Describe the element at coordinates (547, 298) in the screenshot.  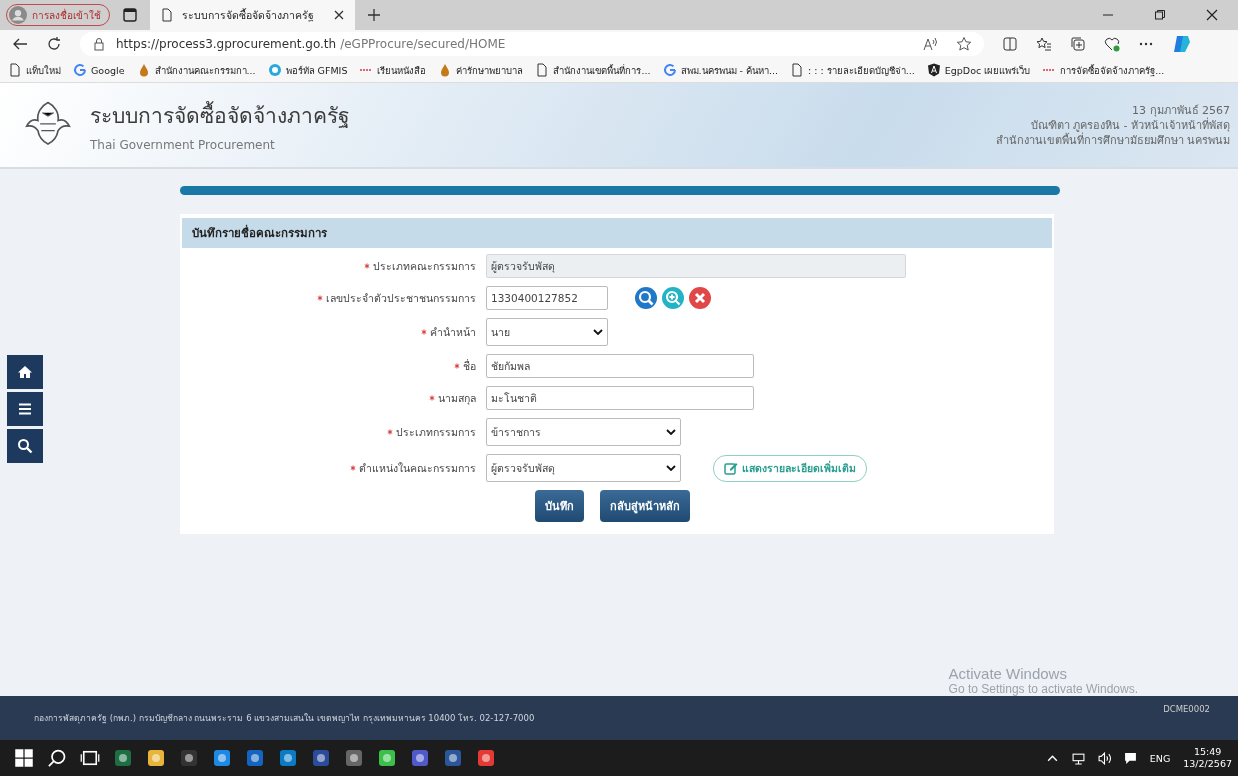
I see `id-input-field: 1330400127852` at that location.